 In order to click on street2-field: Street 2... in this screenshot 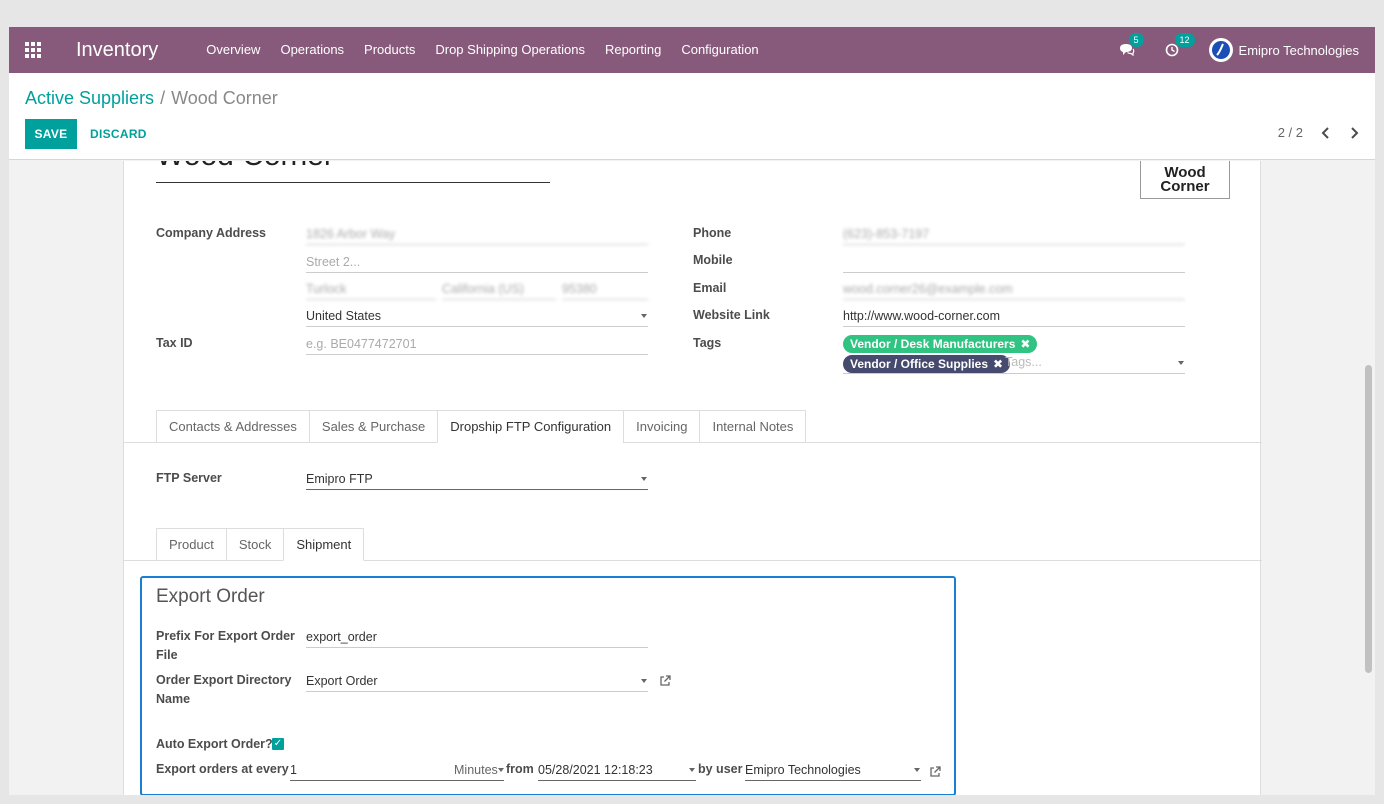, I will do `click(477, 263)`.